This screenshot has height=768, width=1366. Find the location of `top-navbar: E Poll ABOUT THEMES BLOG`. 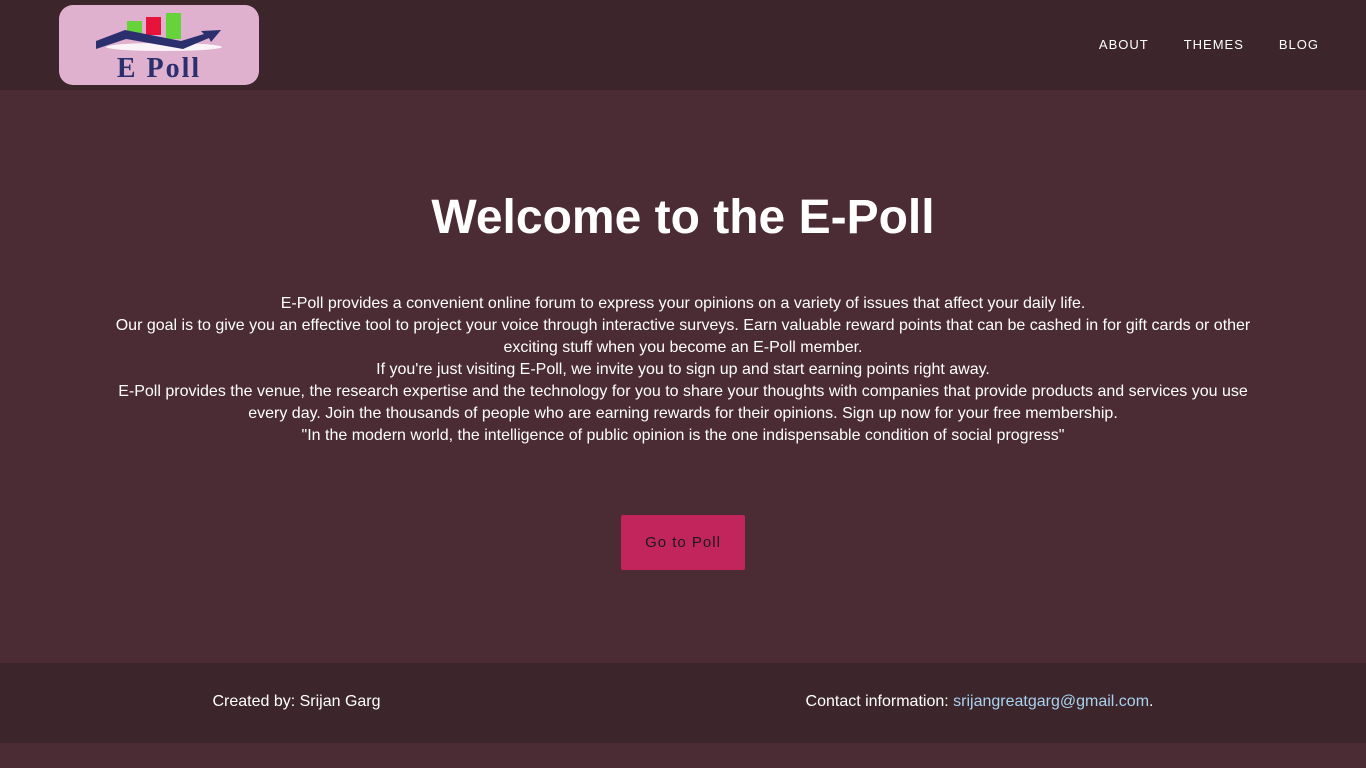

top-navbar: E Poll ABOUT THEMES BLOG is located at coordinates (683, 45).